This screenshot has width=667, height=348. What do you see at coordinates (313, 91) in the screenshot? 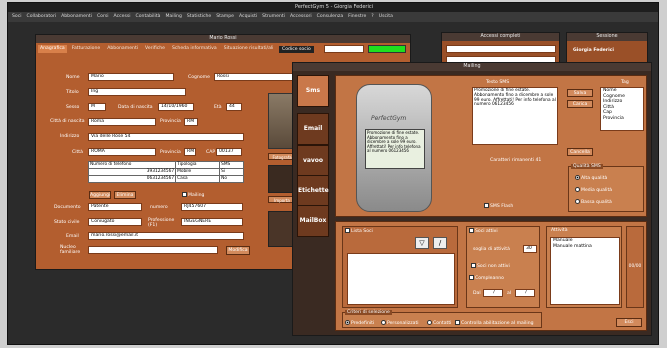
I see `side-sms: Sms` at bounding box center [313, 91].